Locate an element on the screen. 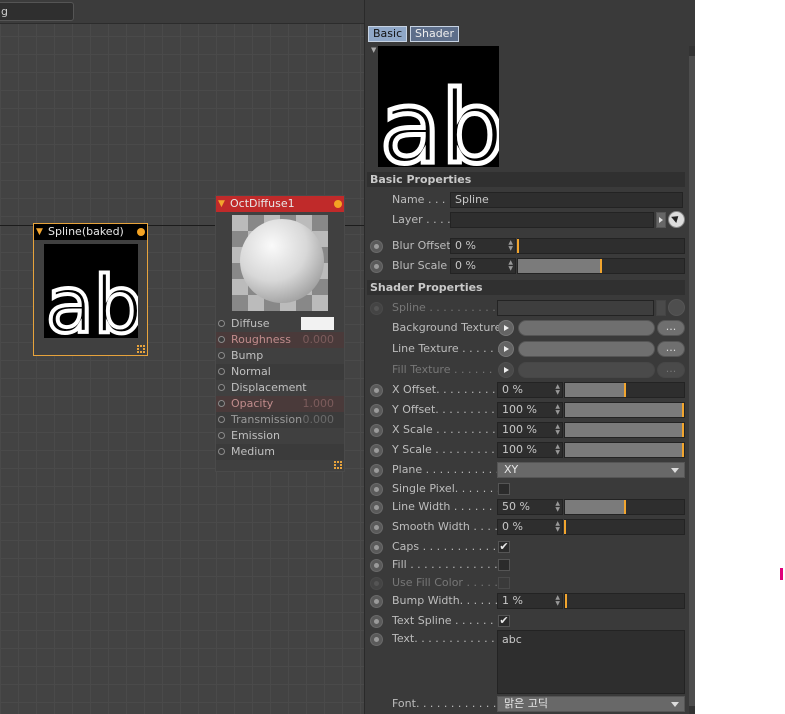 The width and height of the screenshot is (785, 714). text-spline-checkbox: ✔ is located at coordinates (504, 621).